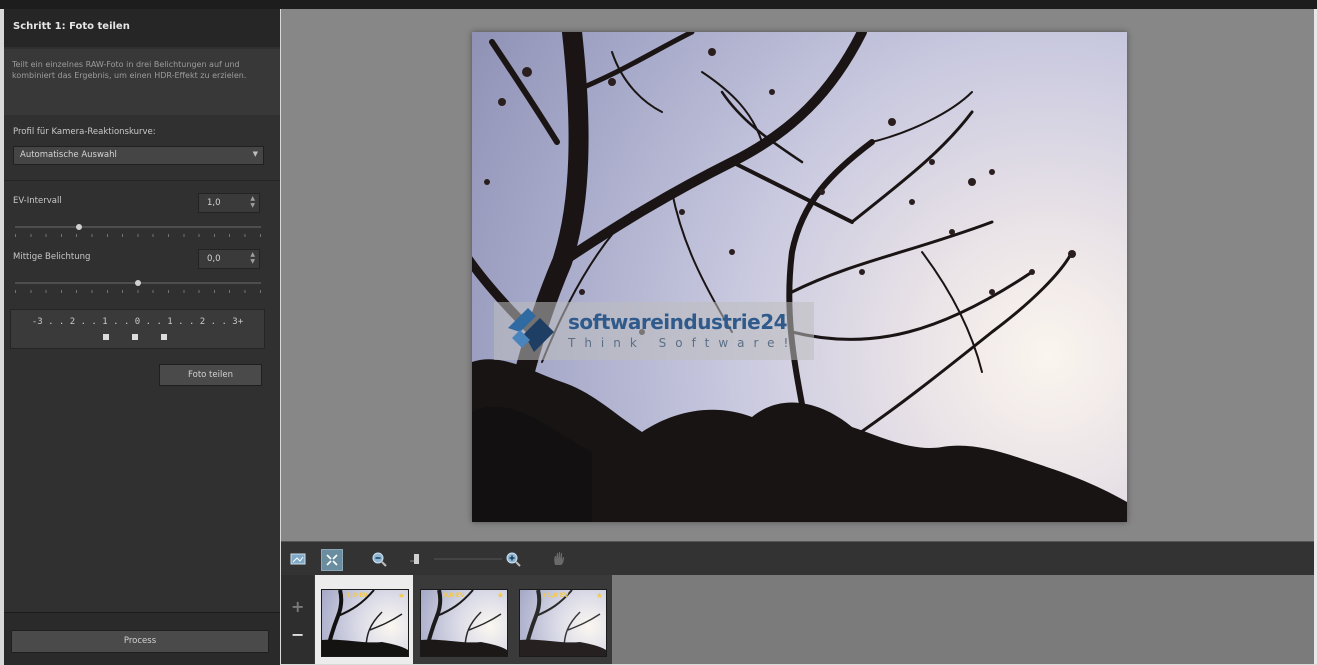  Describe the element at coordinates (468, 559) in the screenshot. I see `zoom-slider-track` at that location.